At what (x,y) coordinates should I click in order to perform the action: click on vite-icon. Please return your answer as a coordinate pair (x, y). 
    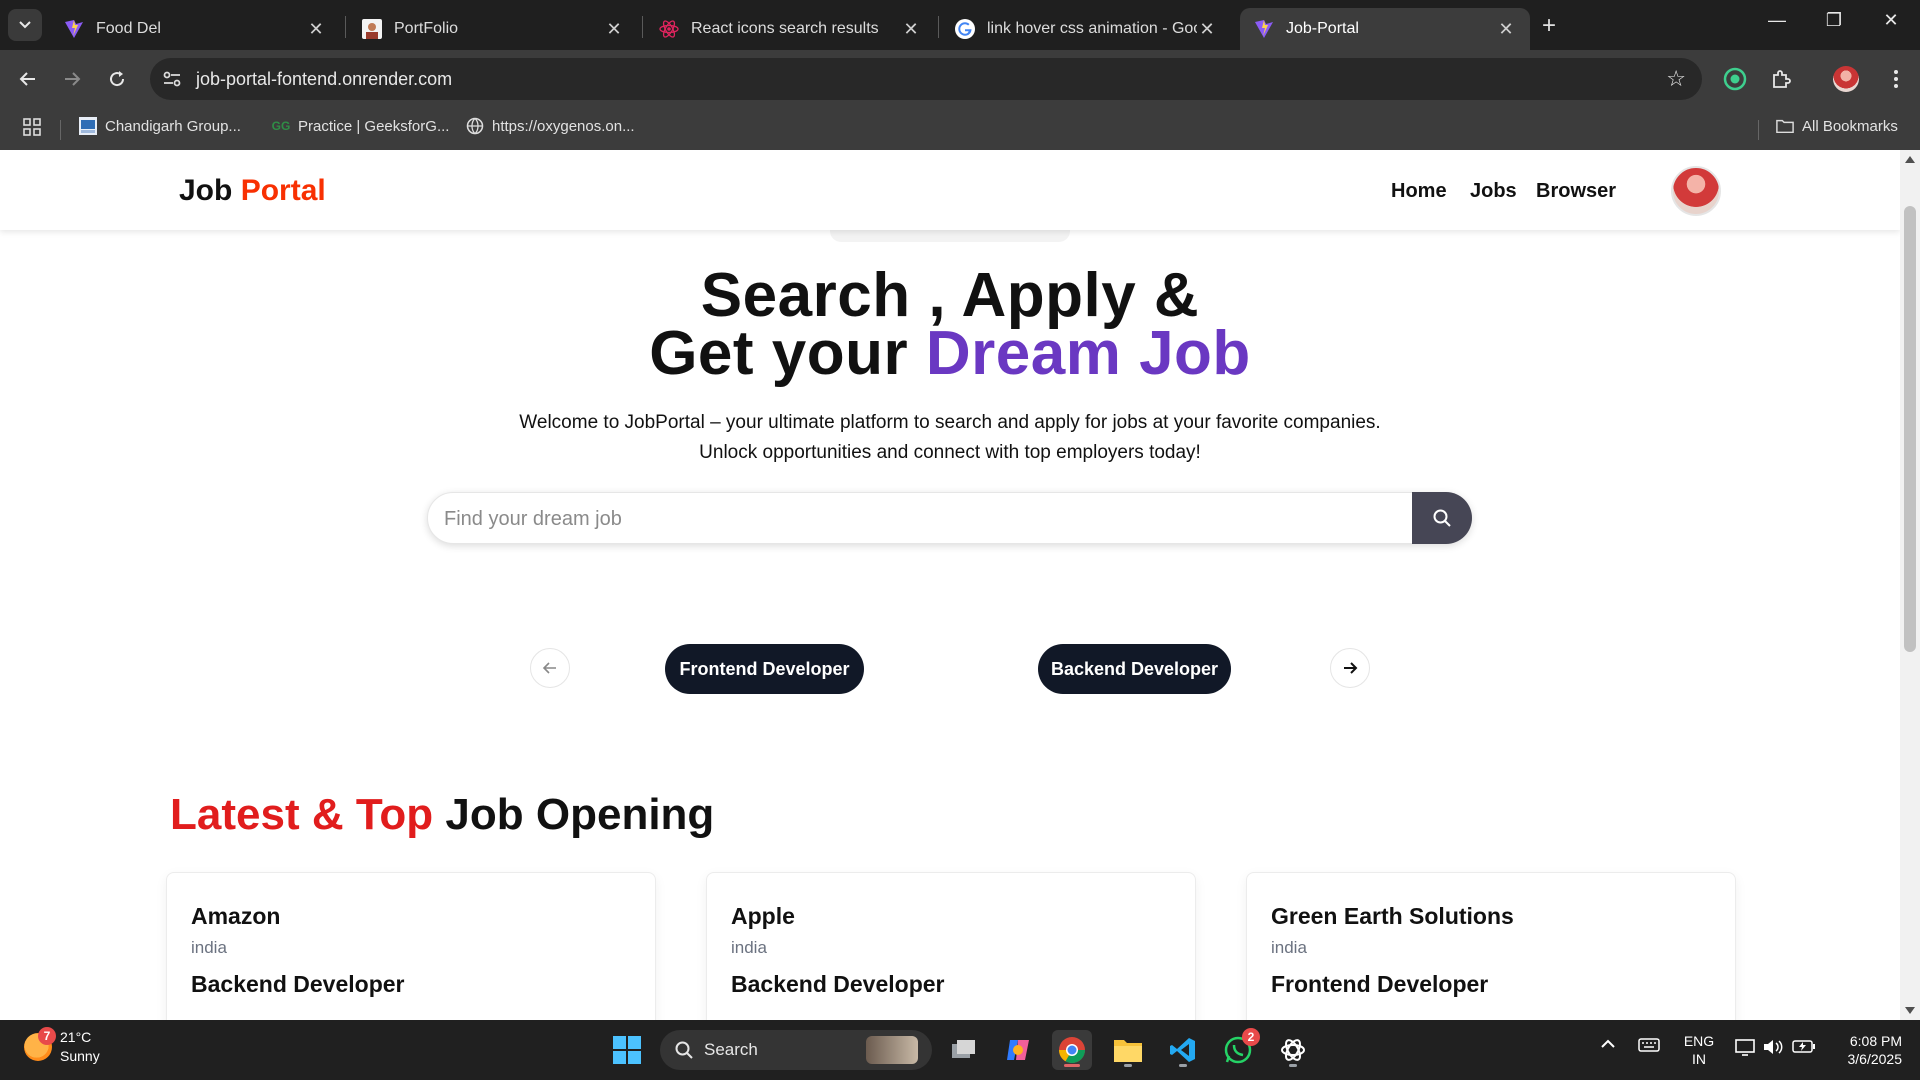
    Looking at the image, I should click on (1264, 29).